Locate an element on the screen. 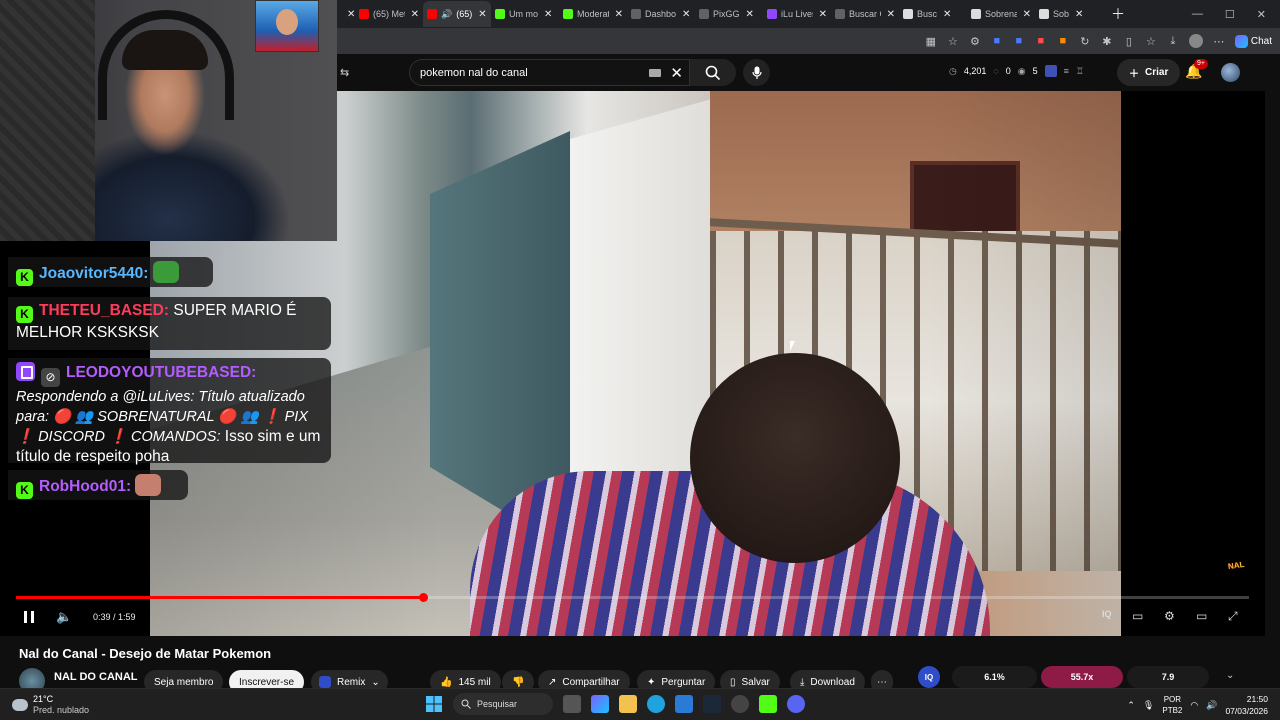 The width and height of the screenshot is (1280, 720). channel-watermark: NAL is located at coordinates (1236, 565).